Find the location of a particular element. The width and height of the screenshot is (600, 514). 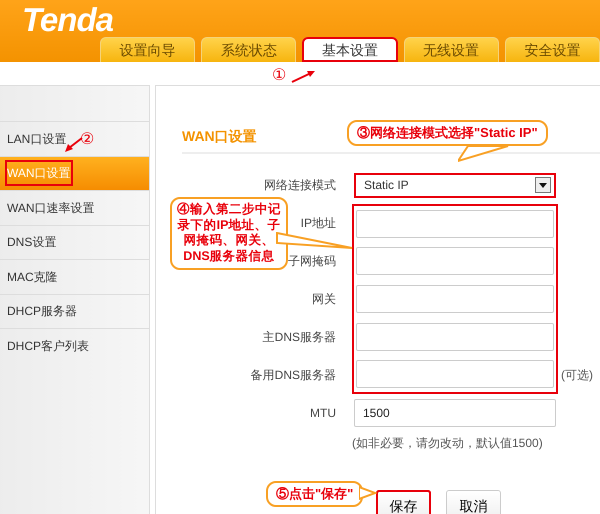

field-label: 子网掩码 is located at coordinates (312, 261).